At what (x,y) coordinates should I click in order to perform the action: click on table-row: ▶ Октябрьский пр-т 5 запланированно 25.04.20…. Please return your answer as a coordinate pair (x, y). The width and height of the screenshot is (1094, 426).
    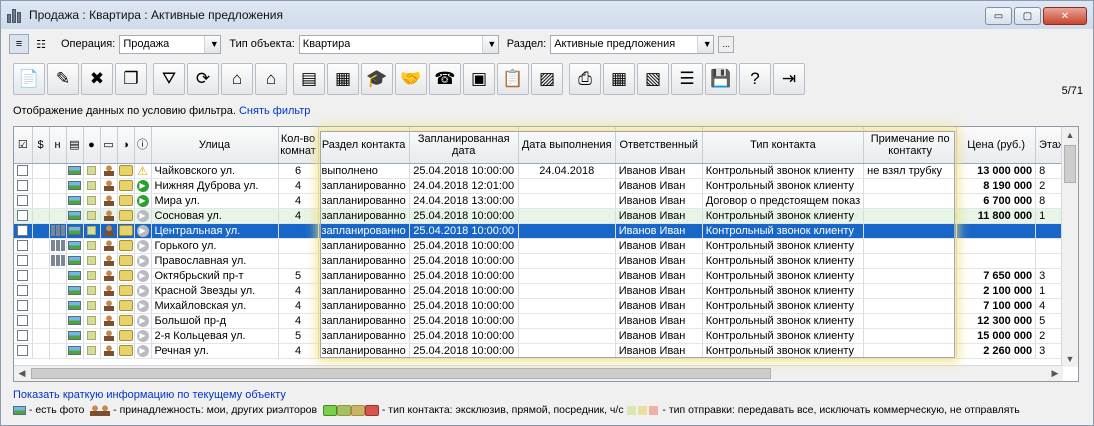
    Looking at the image, I should click on (542, 276).